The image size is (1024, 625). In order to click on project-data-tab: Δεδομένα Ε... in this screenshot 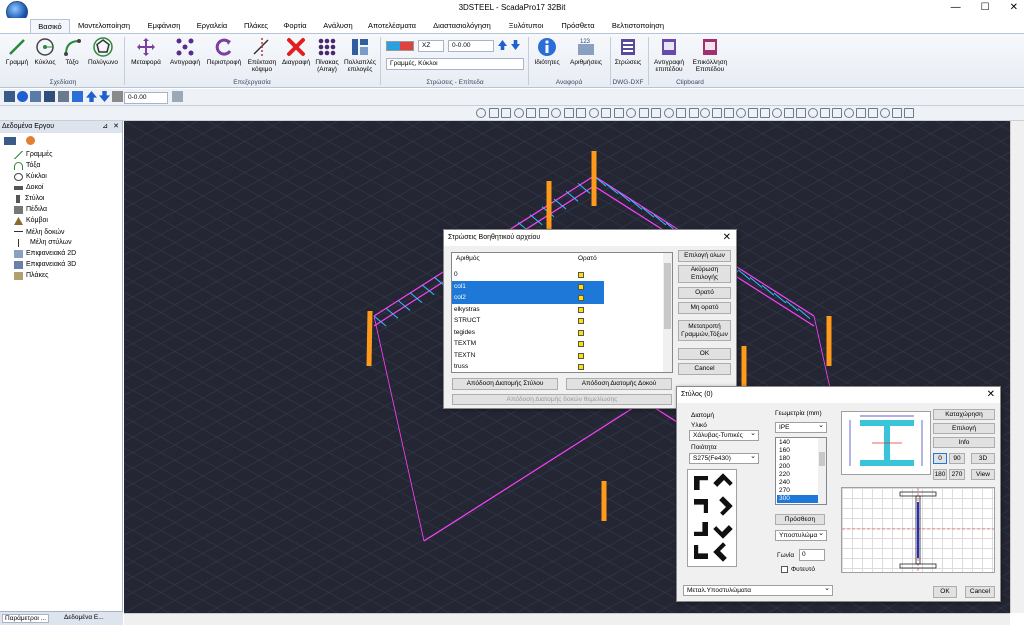, I will do `click(84, 617)`.